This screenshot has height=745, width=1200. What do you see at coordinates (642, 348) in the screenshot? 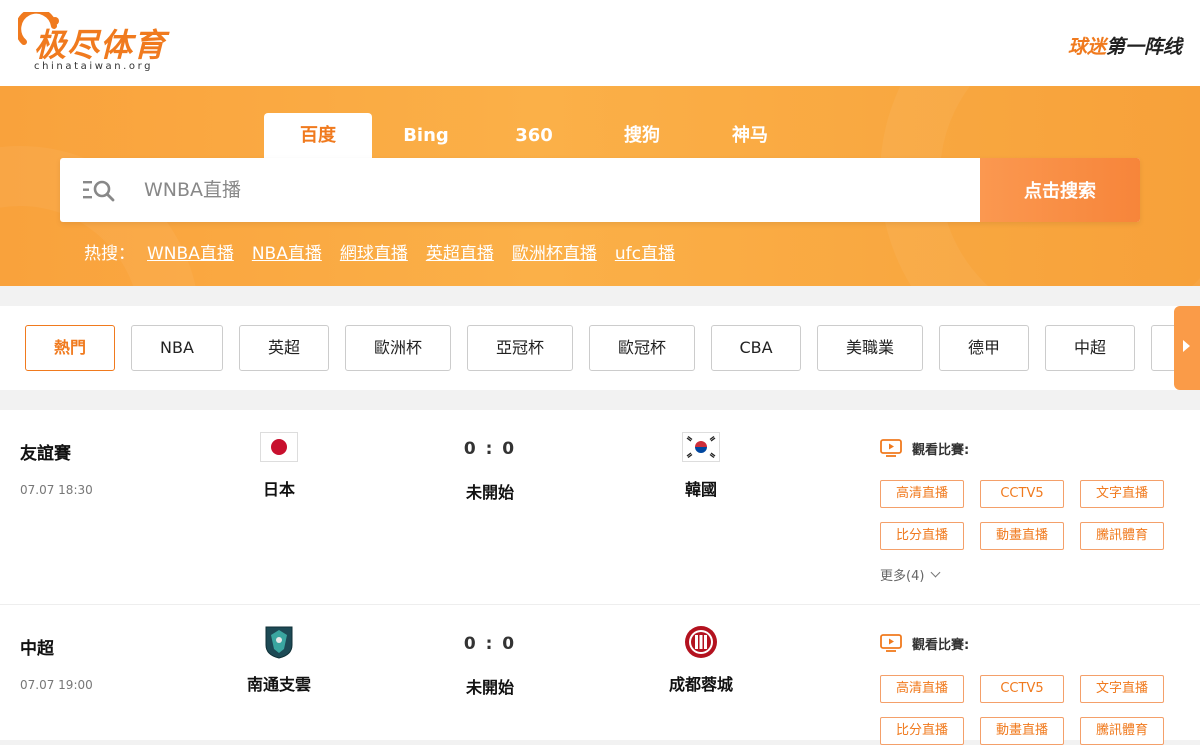
I see `category-ucl: 歐冠杯` at bounding box center [642, 348].